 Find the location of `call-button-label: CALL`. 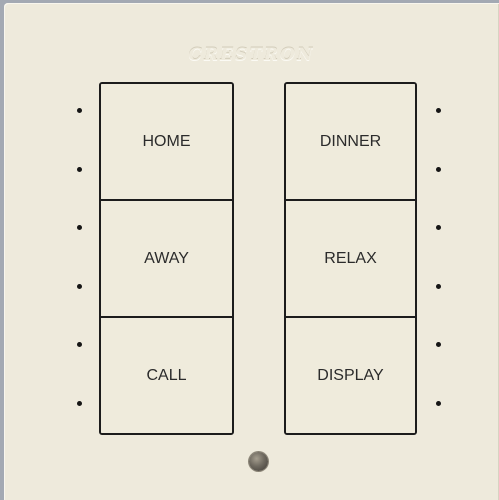

call-button-label: CALL is located at coordinates (166, 375).